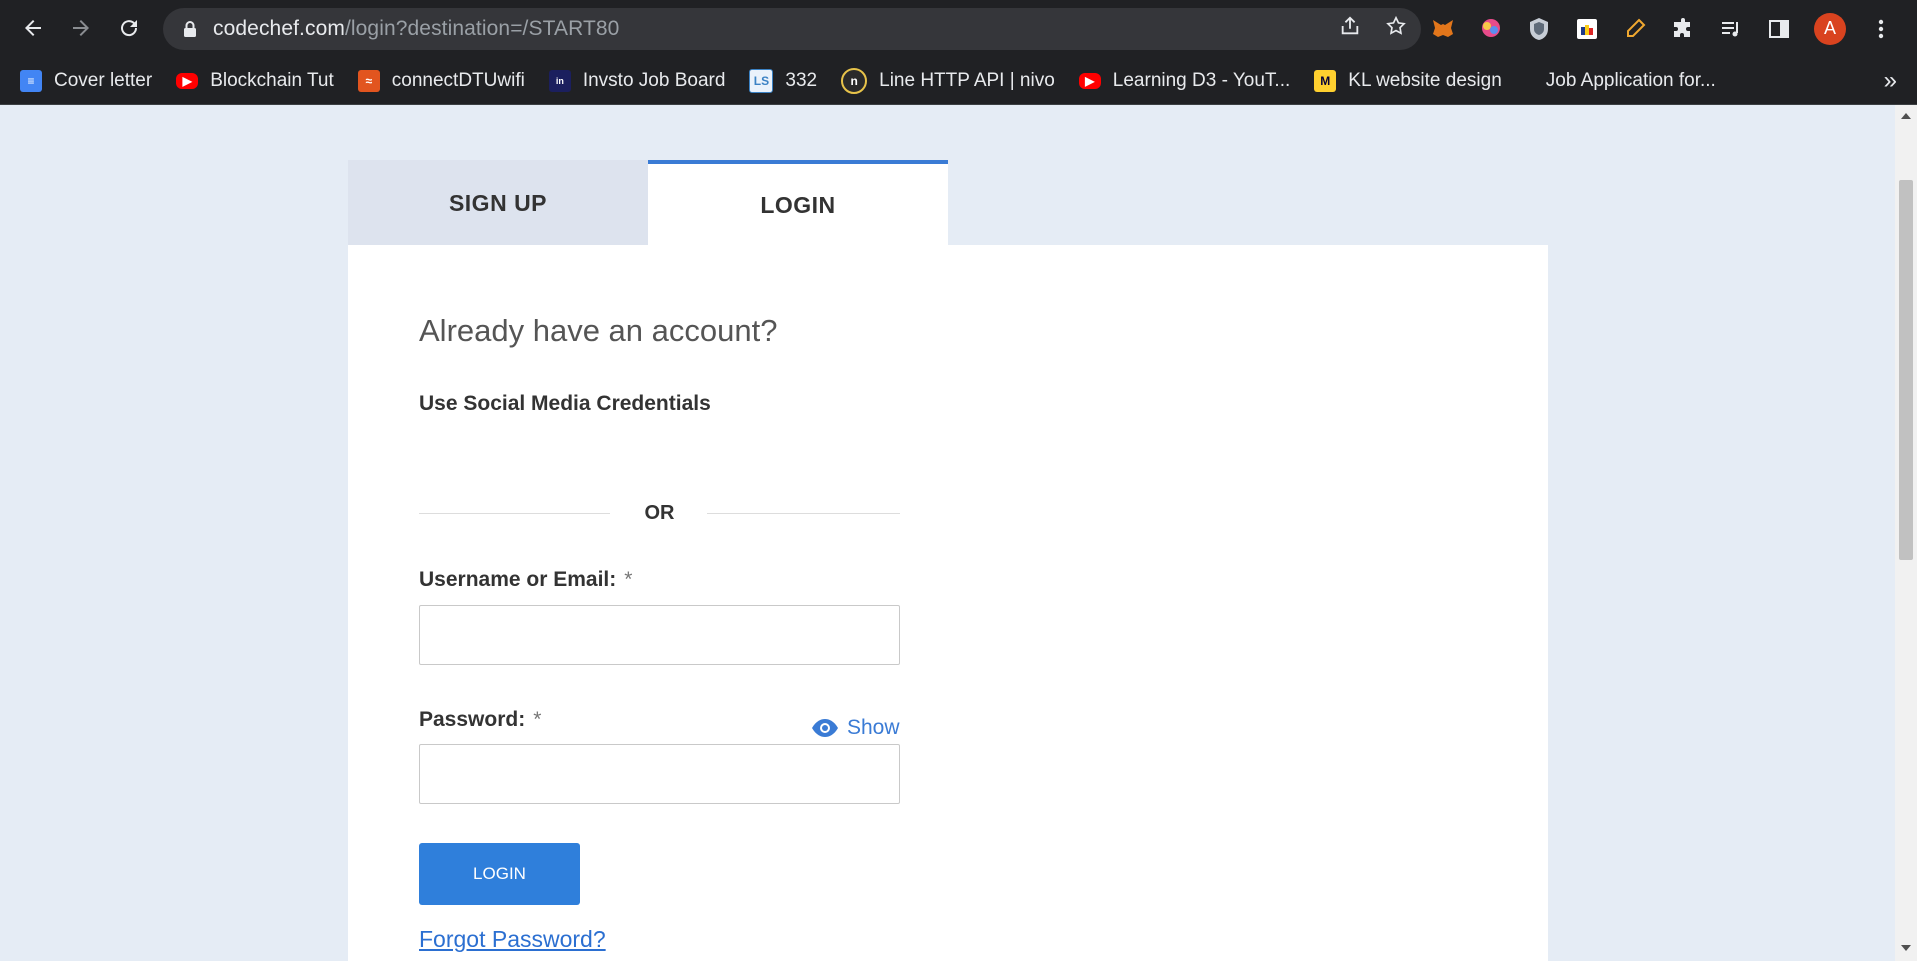 The image size is (1917, 961). What do you see at coordinates (1779, 29) in the screenshot?
I see `side-panel-icon` at bounding box center [1779, 29].